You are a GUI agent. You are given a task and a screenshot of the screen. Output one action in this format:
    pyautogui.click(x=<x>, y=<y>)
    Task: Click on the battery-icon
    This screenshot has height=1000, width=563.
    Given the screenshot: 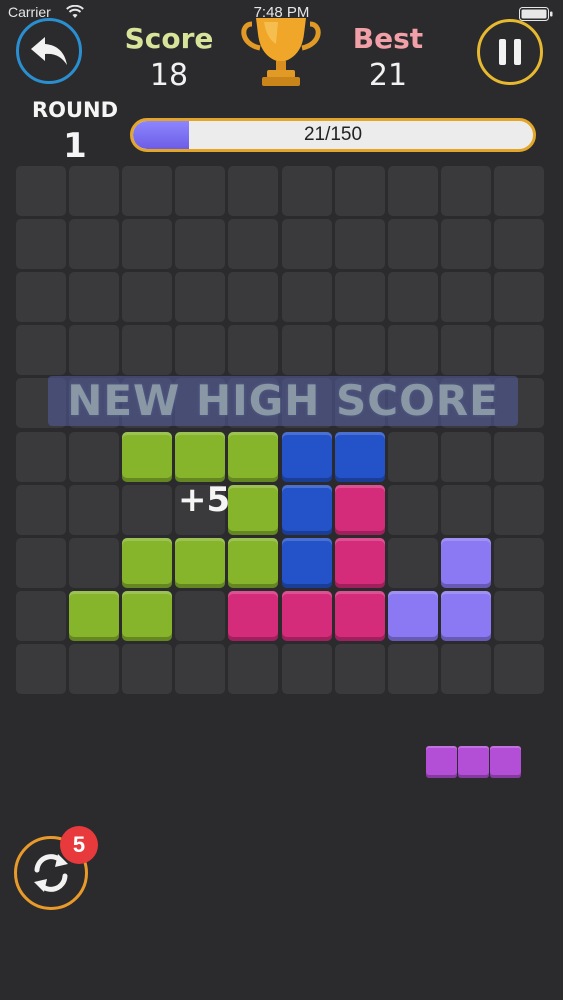 What is the action you would take?
    pyautogui.click(x=536, y=14)
    